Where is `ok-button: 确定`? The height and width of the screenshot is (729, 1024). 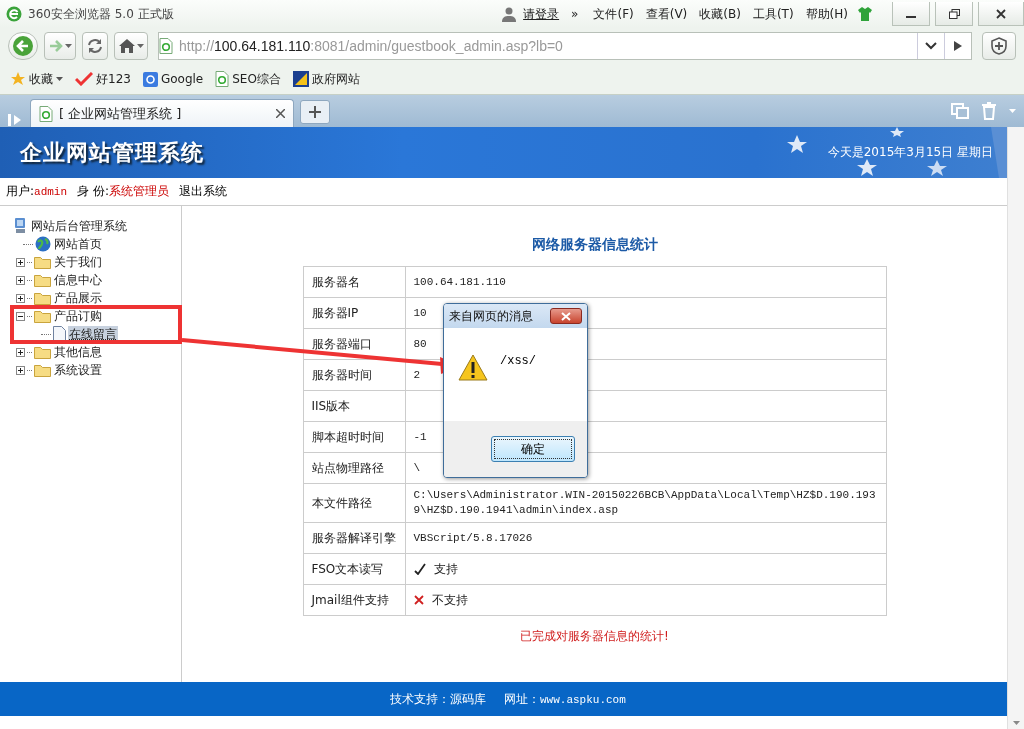
ok-button: 确定 is located at coordinates (533, 449).